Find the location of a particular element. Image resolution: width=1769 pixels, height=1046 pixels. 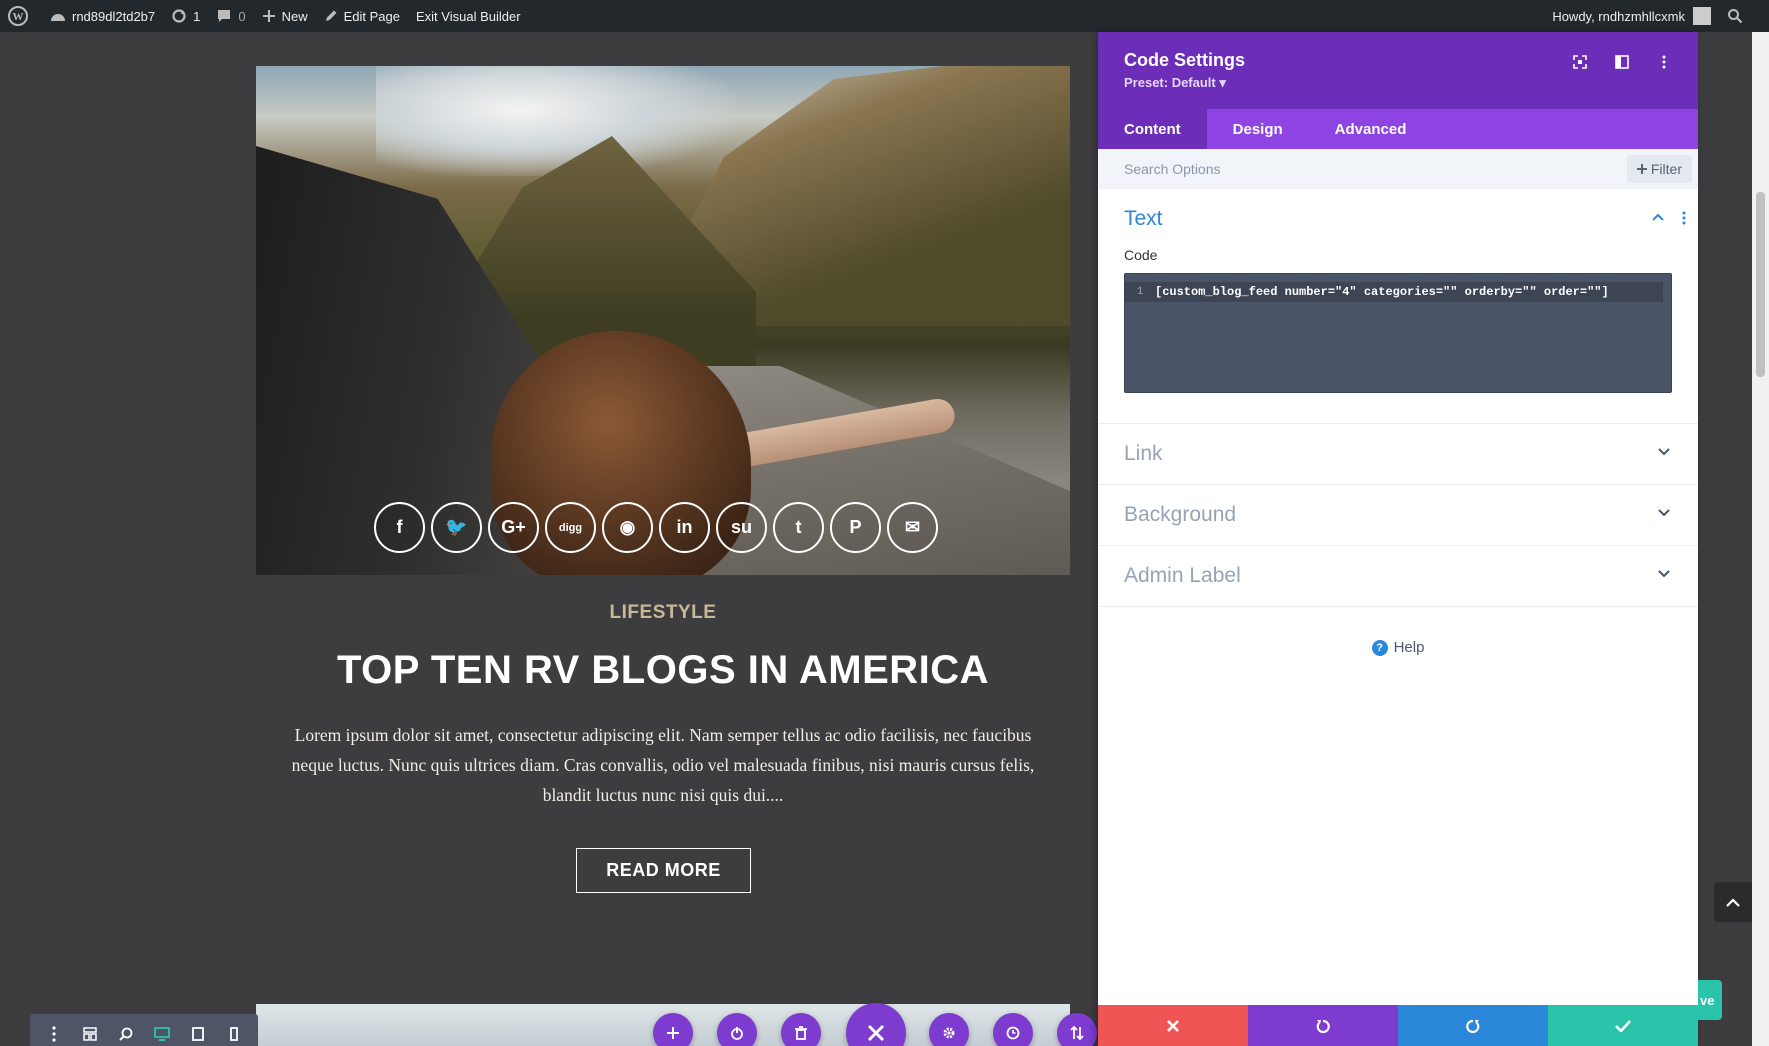

tab-advanced: Advanced is located at coordinates (1371, 129).